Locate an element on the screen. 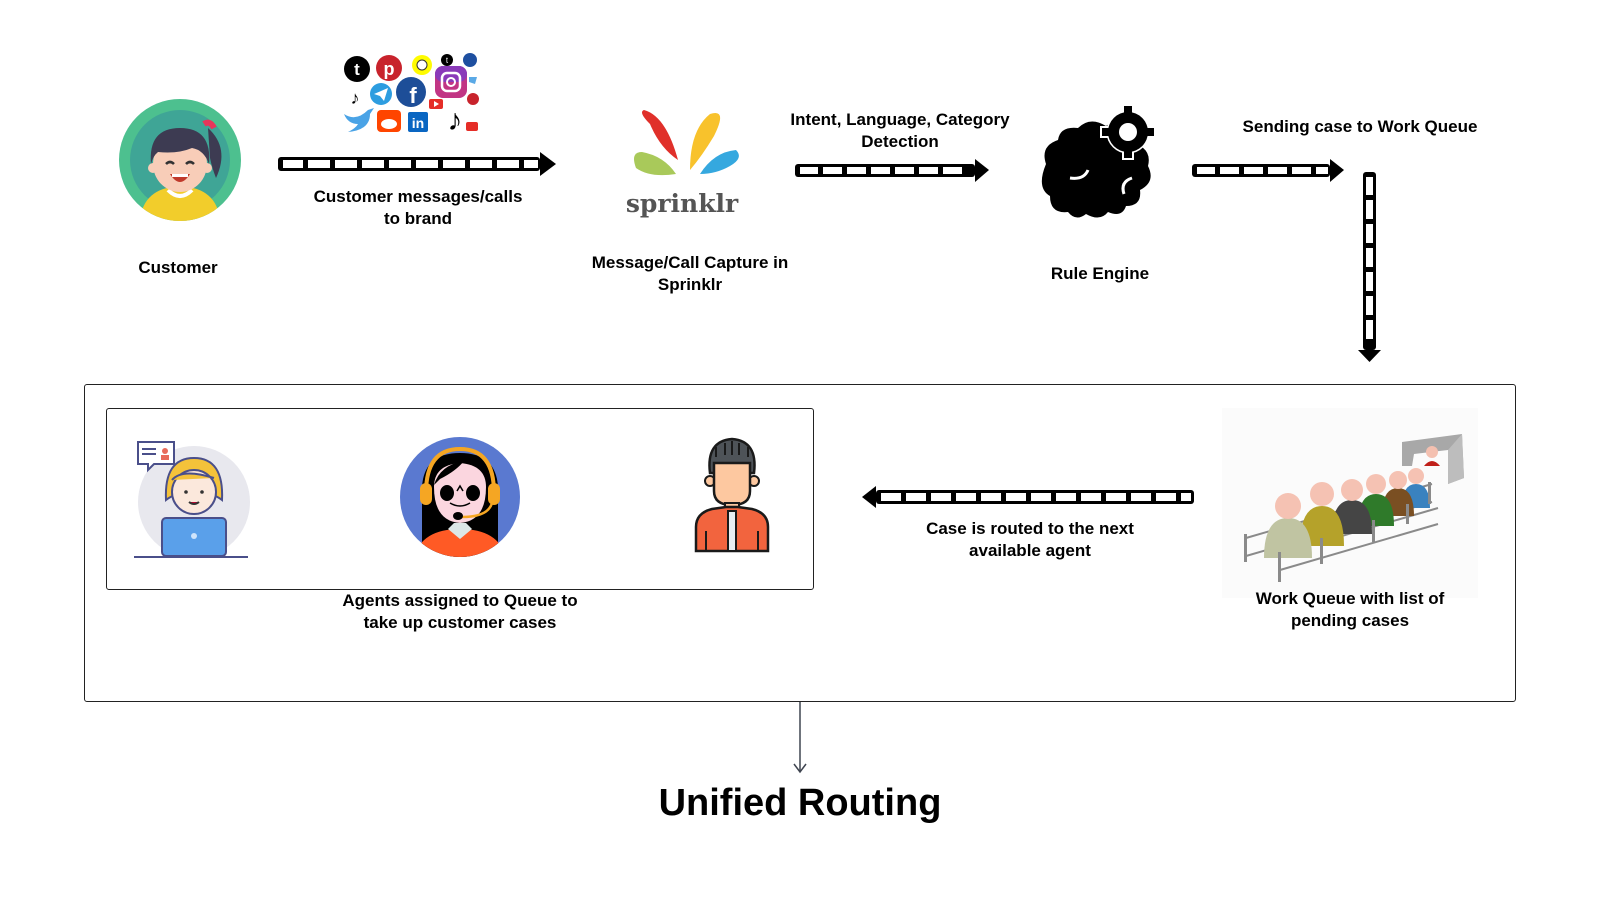 This screenshot has width=1600, height=920. agent-headset-icon is located at coordinates (460, 497).